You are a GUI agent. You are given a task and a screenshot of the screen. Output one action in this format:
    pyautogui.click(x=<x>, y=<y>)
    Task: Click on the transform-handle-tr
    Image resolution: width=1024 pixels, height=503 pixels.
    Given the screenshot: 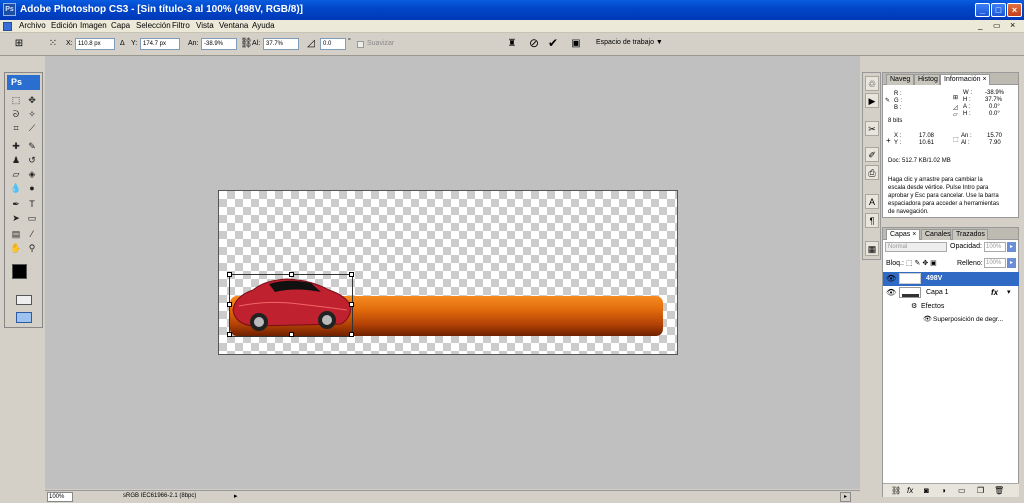 What is the action you would take?
    pyautogui.click(x=351, y=274)
    